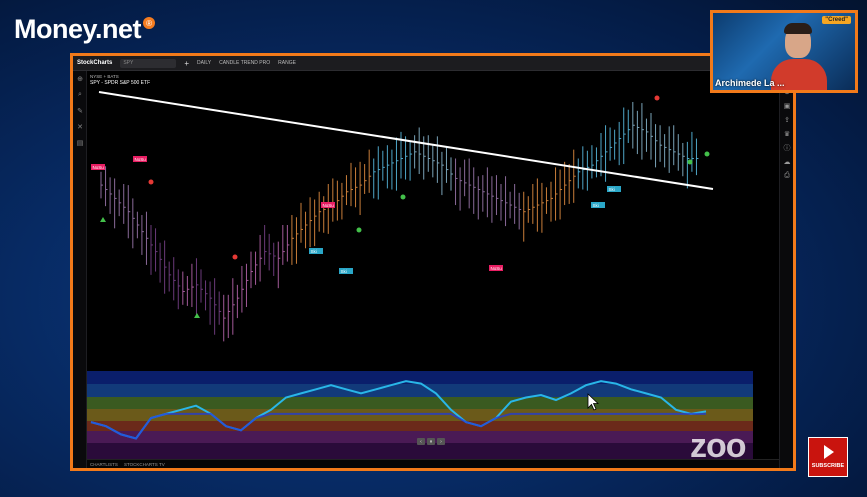 This screenshot has height=497, width=867. I want to click on trophy-icon: ♛, so click(787, 134).